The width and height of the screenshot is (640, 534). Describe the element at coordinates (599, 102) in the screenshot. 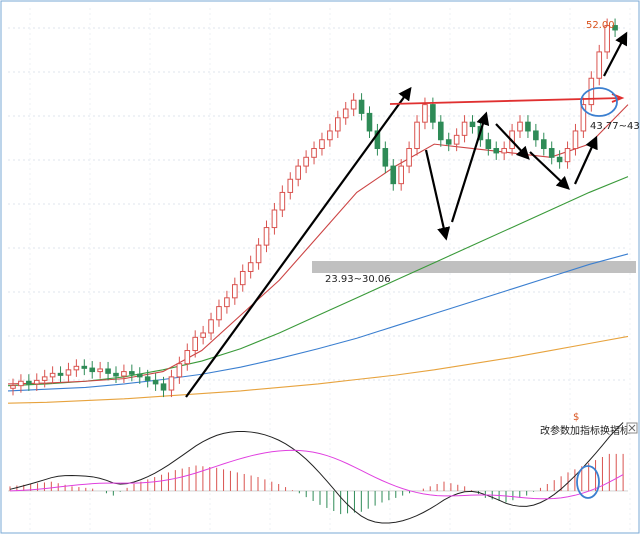

I see `breakout-circle` at that location.